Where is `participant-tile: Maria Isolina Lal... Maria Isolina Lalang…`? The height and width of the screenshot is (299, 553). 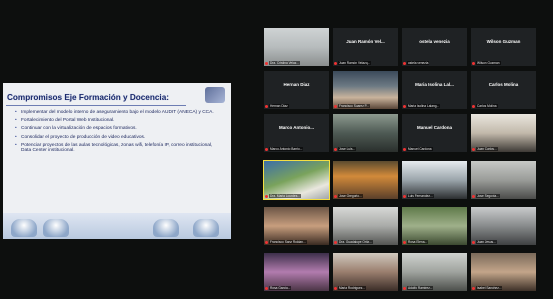 participant-tile: Maria Isolina Lal... Maria Isolina Lalang… is located at coordinates (434, 90).